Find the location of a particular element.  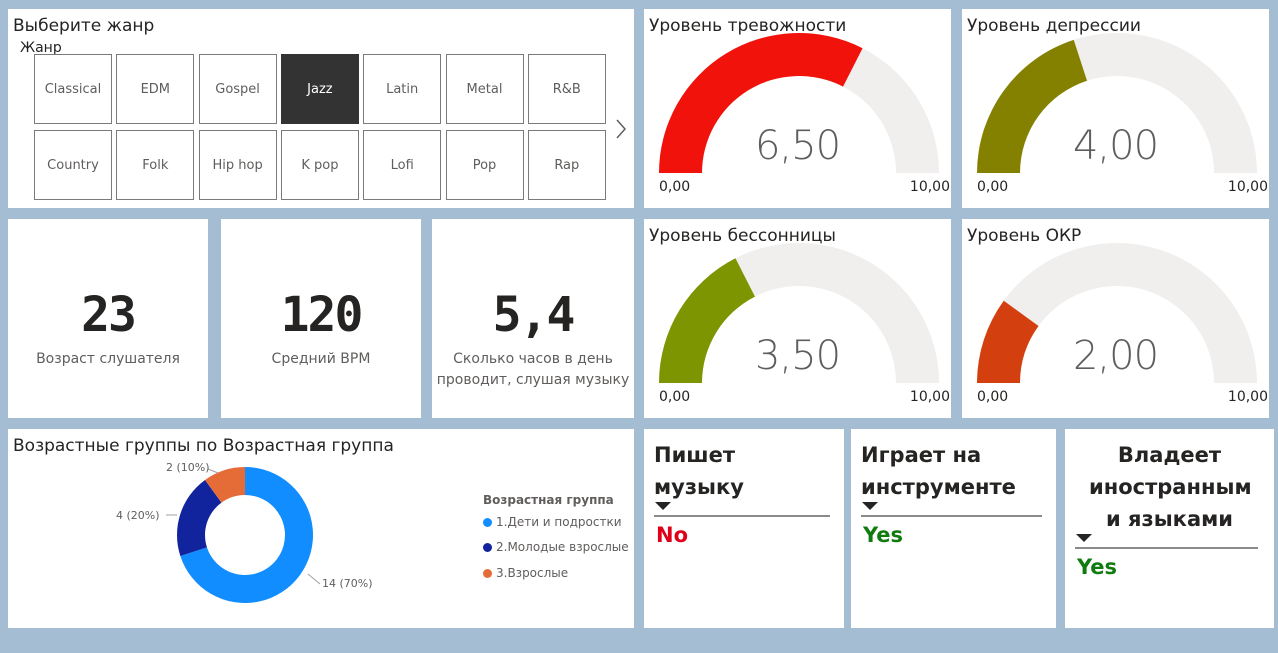

chevron-right-icon is located at coordinates (621, 129).